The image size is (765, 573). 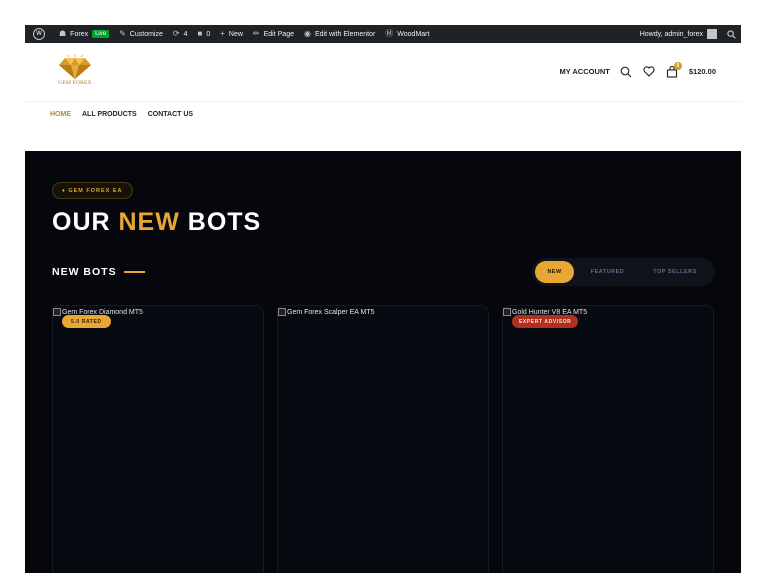 I want to click on title-part-1: OUR, so click(x=85, y=222).